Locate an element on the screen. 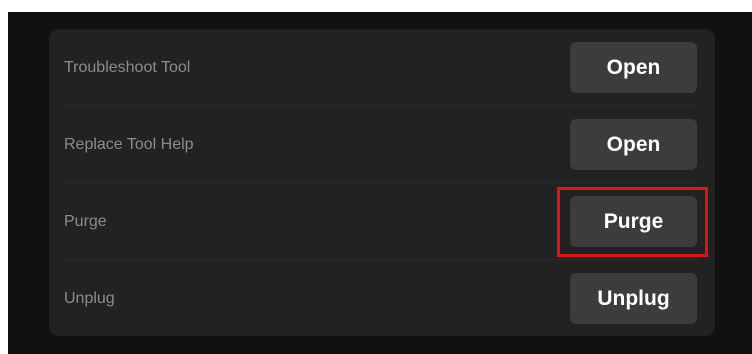 The image size is (752, 354). purge-button: Purge is located at coordinates (633, 221).